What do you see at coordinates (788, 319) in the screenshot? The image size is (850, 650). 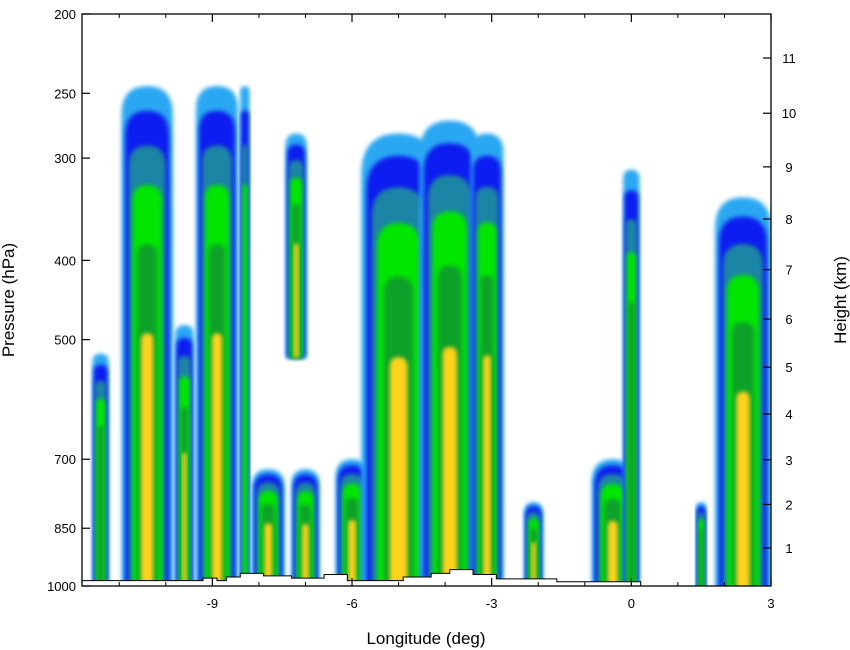 I see `height-tick-label: 6` at bounding box center [788, 319].